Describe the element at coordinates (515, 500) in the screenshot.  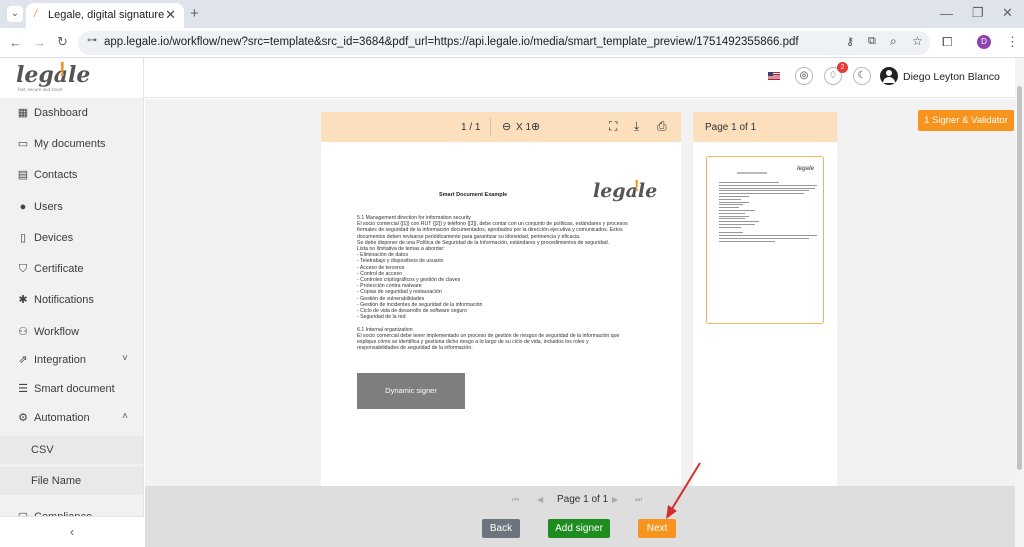
I see `first-page-icon: ⏮` at that location.